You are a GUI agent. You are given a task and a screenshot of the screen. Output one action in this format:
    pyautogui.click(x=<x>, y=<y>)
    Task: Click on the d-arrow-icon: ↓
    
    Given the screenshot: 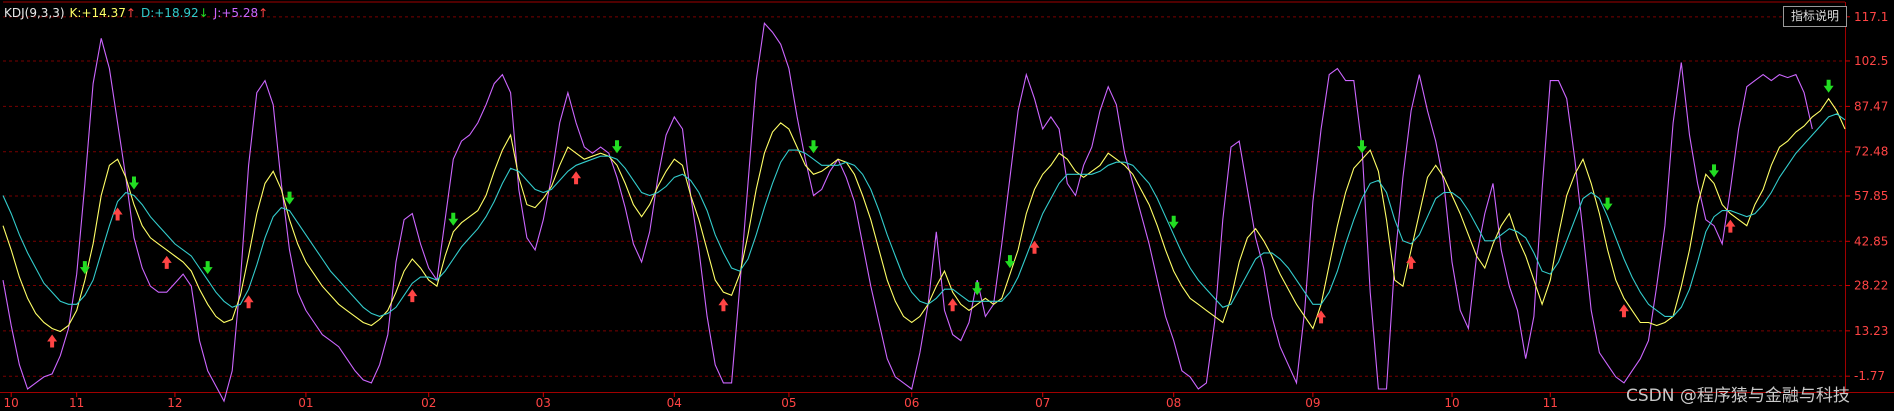 What is the action you would take?
    pyautogui.click(x=203, y=13)
    